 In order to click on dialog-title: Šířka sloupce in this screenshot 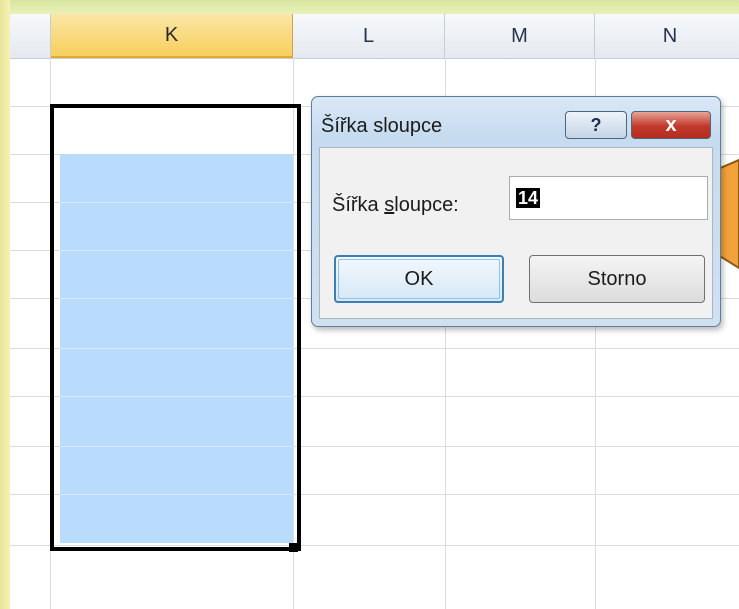, I will do `click(382, 126)`.